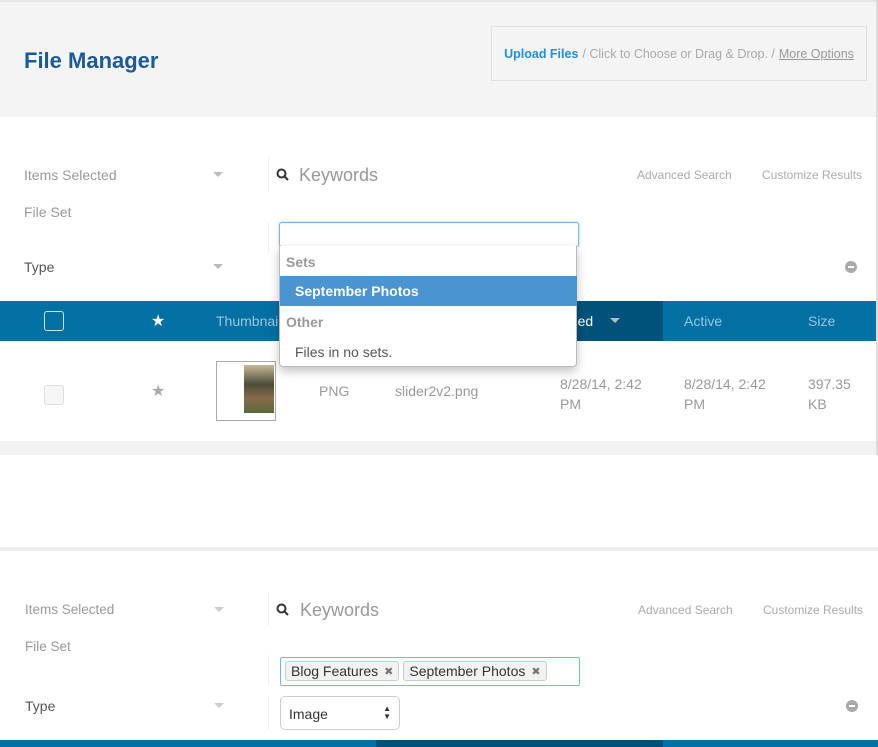  What do you see at coordinates (821, 321) in the screenshot?
I see `column-size: Size` at bounding box center [821, 321].